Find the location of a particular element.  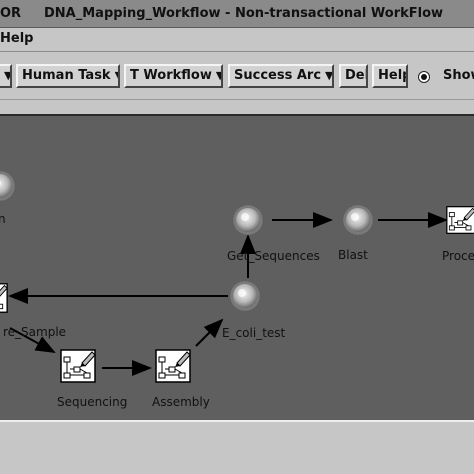

get-sequences-label: Get_Sequences is located at coordinates (273, 256).